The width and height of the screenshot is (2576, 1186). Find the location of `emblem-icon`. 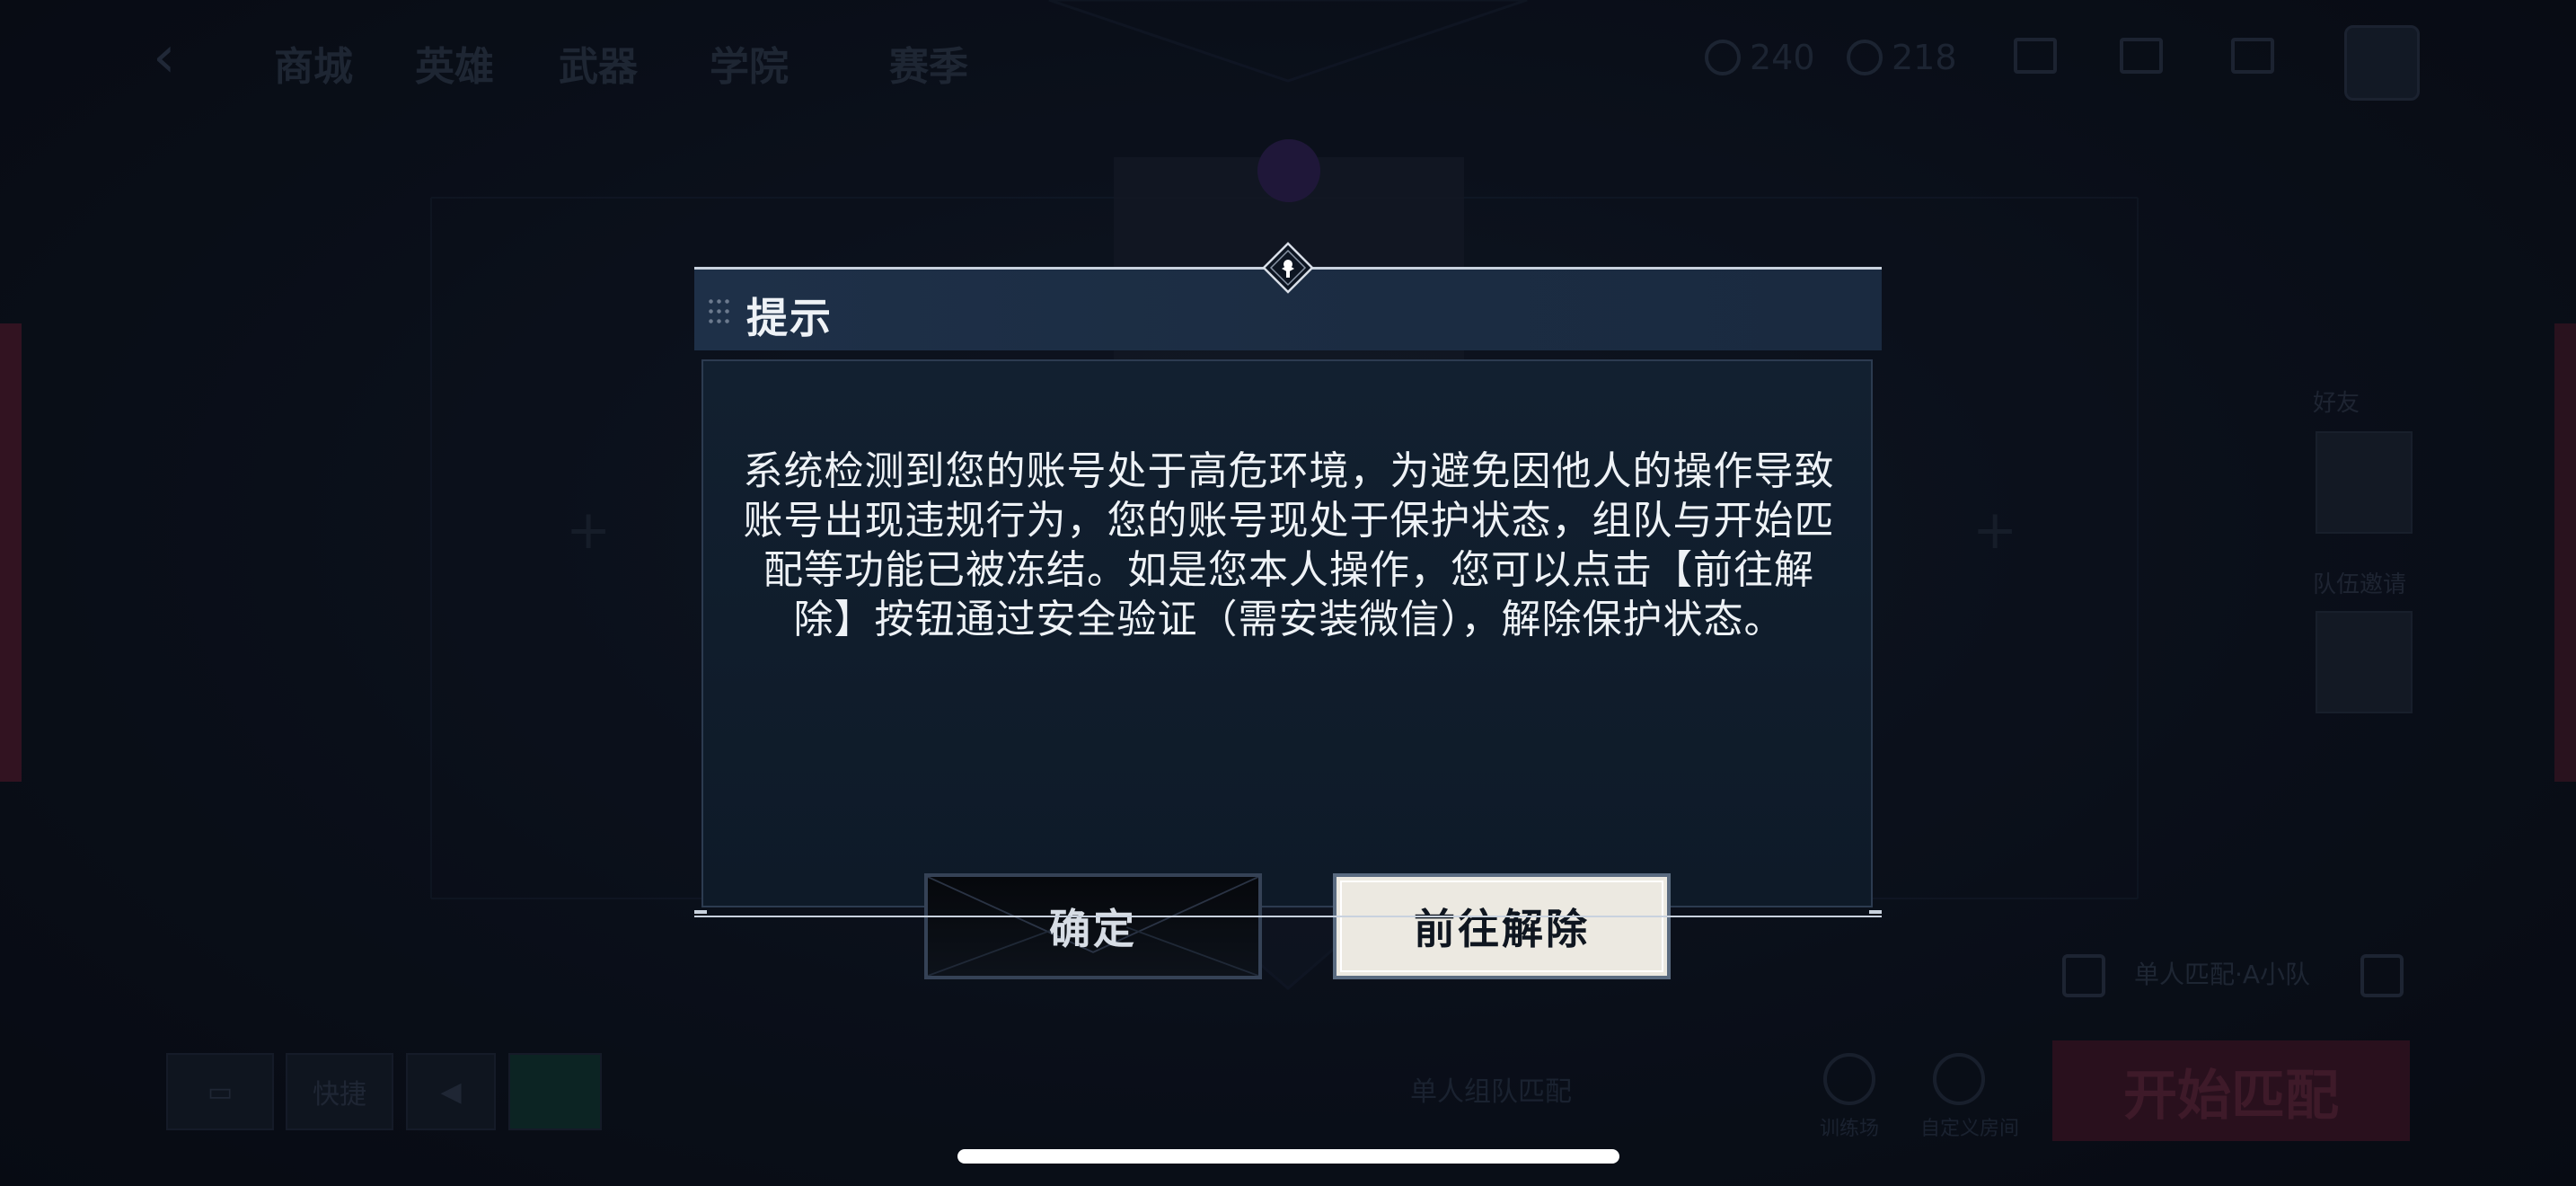

emblem-icon is located at coordinates (1288, 268).